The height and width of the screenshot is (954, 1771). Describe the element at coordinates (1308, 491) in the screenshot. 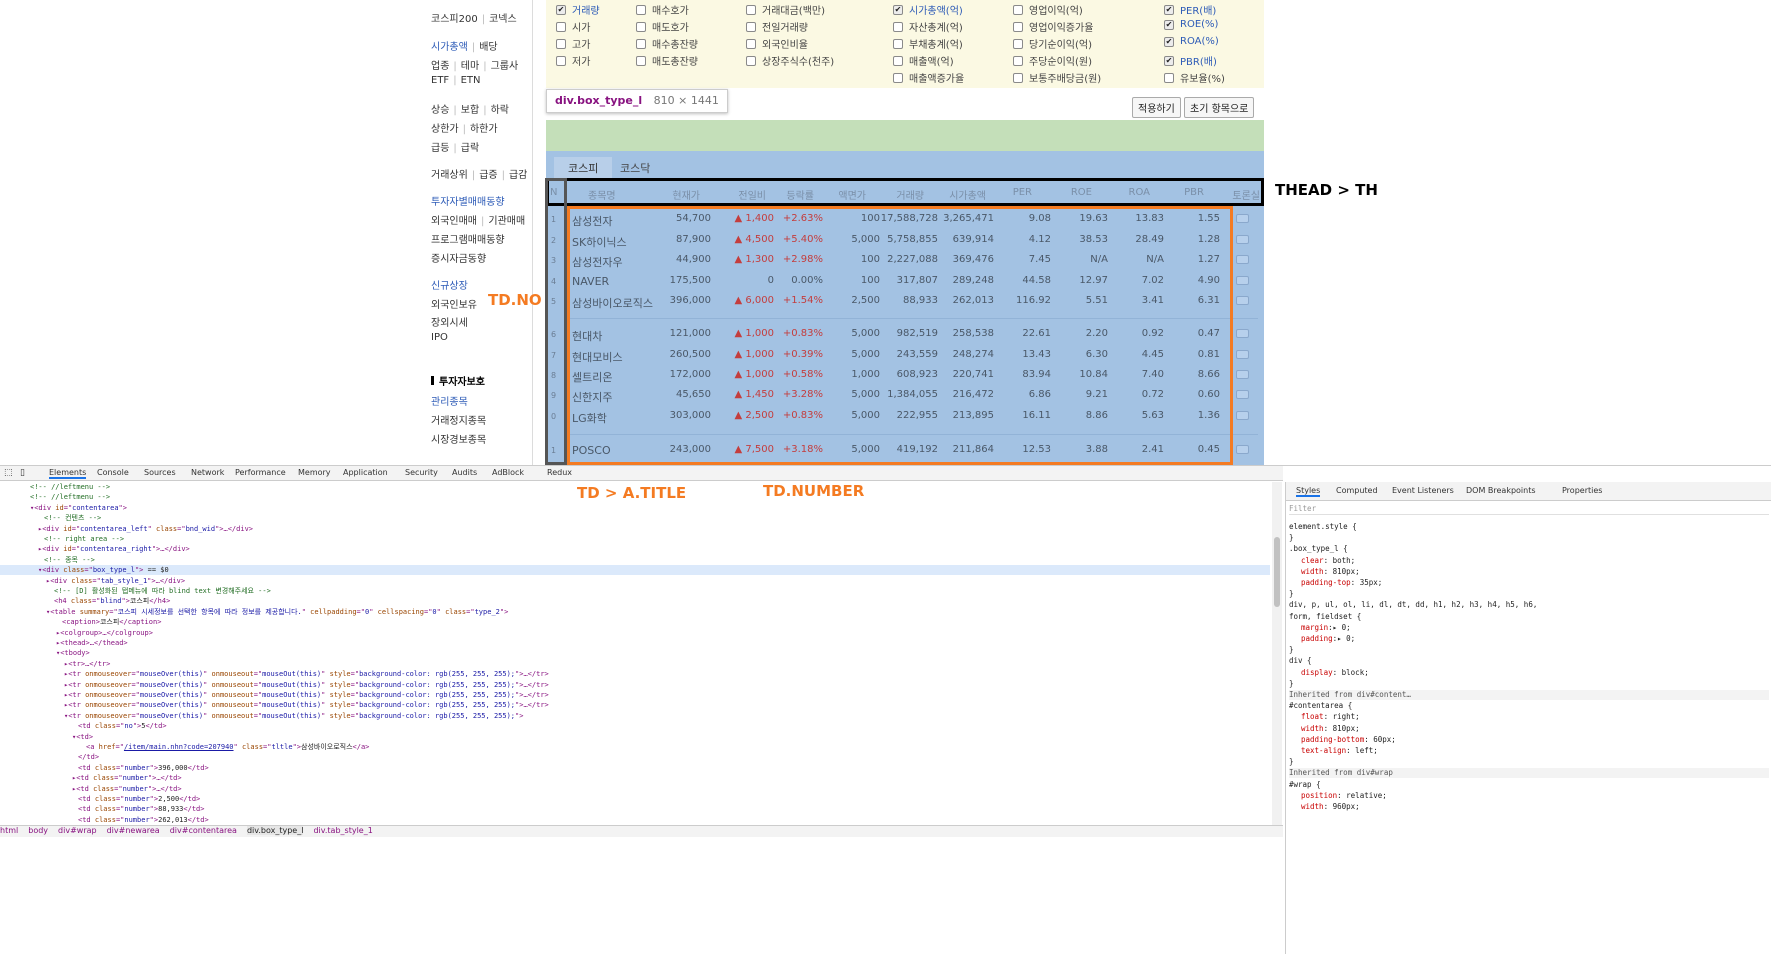

I see `styles-tab: Styles` at that location.